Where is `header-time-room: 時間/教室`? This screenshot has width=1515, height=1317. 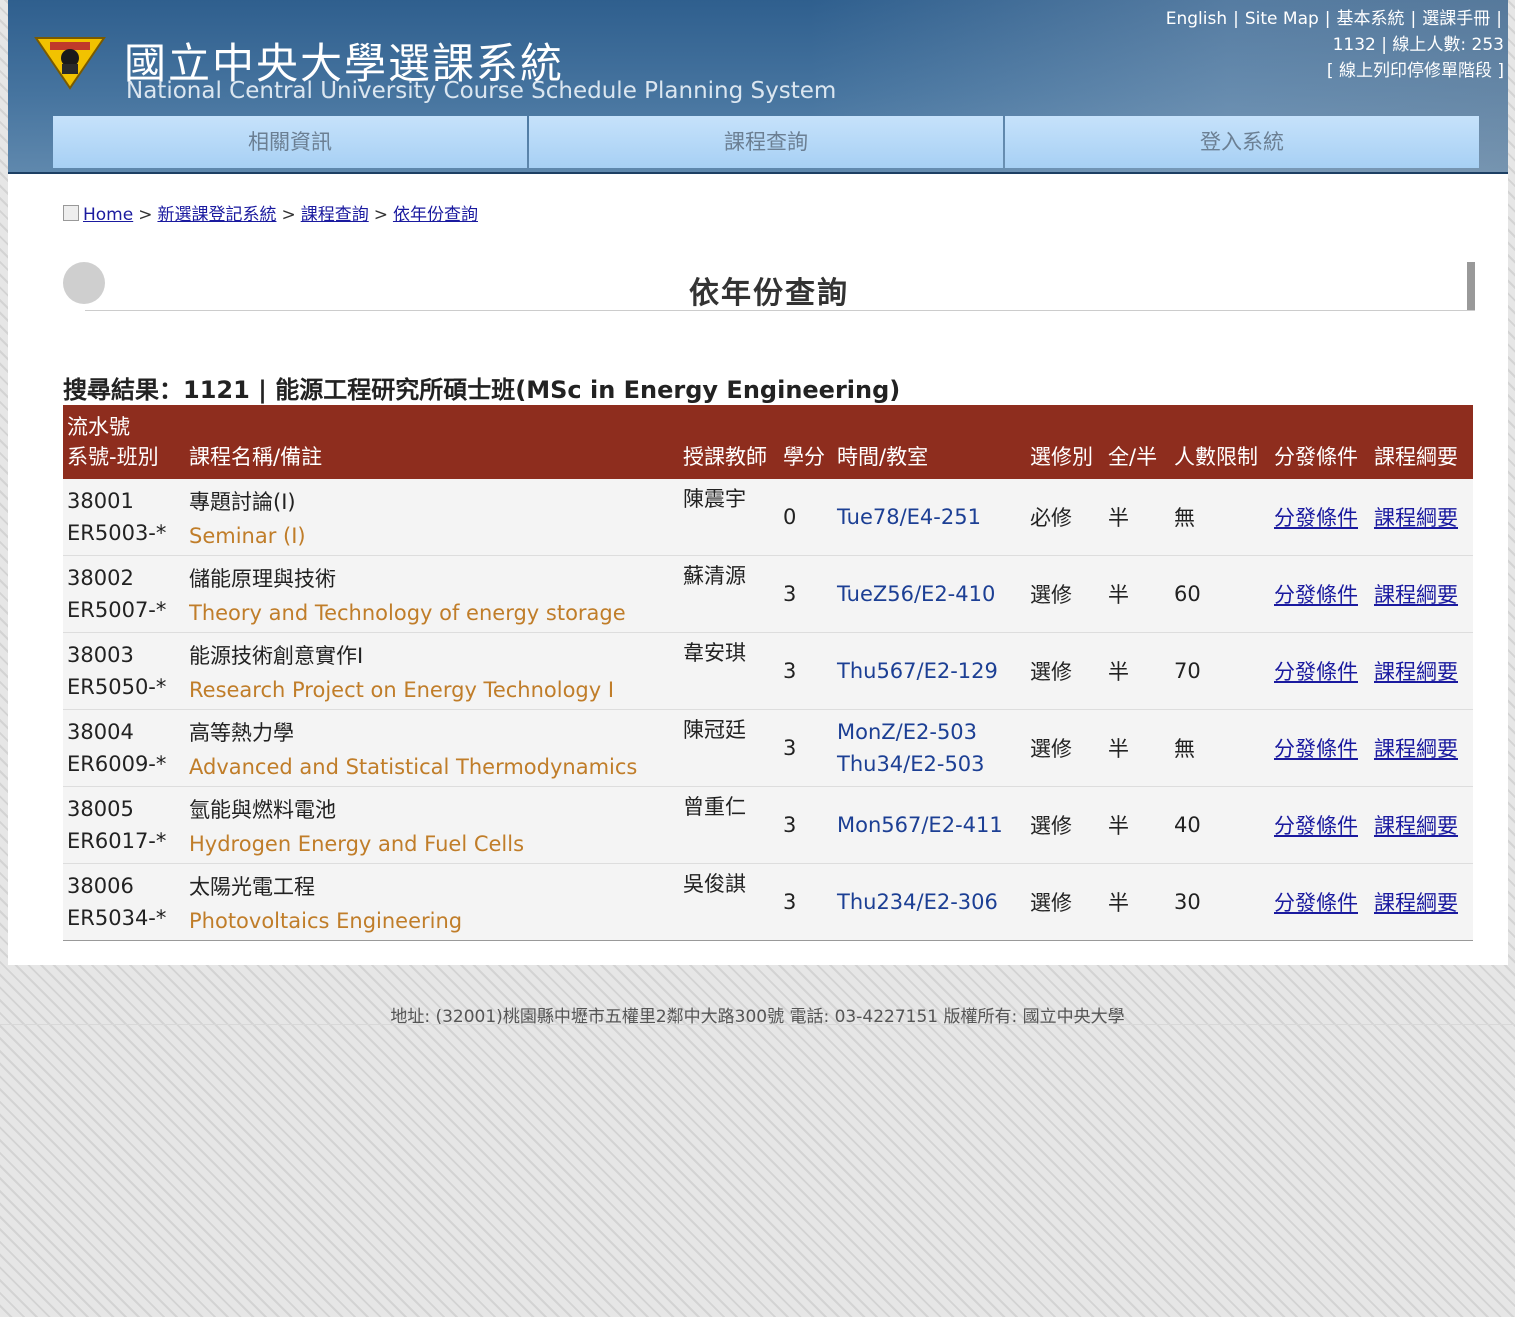
header-time-room: 時間/教室 is located at coordinates (929, 442).